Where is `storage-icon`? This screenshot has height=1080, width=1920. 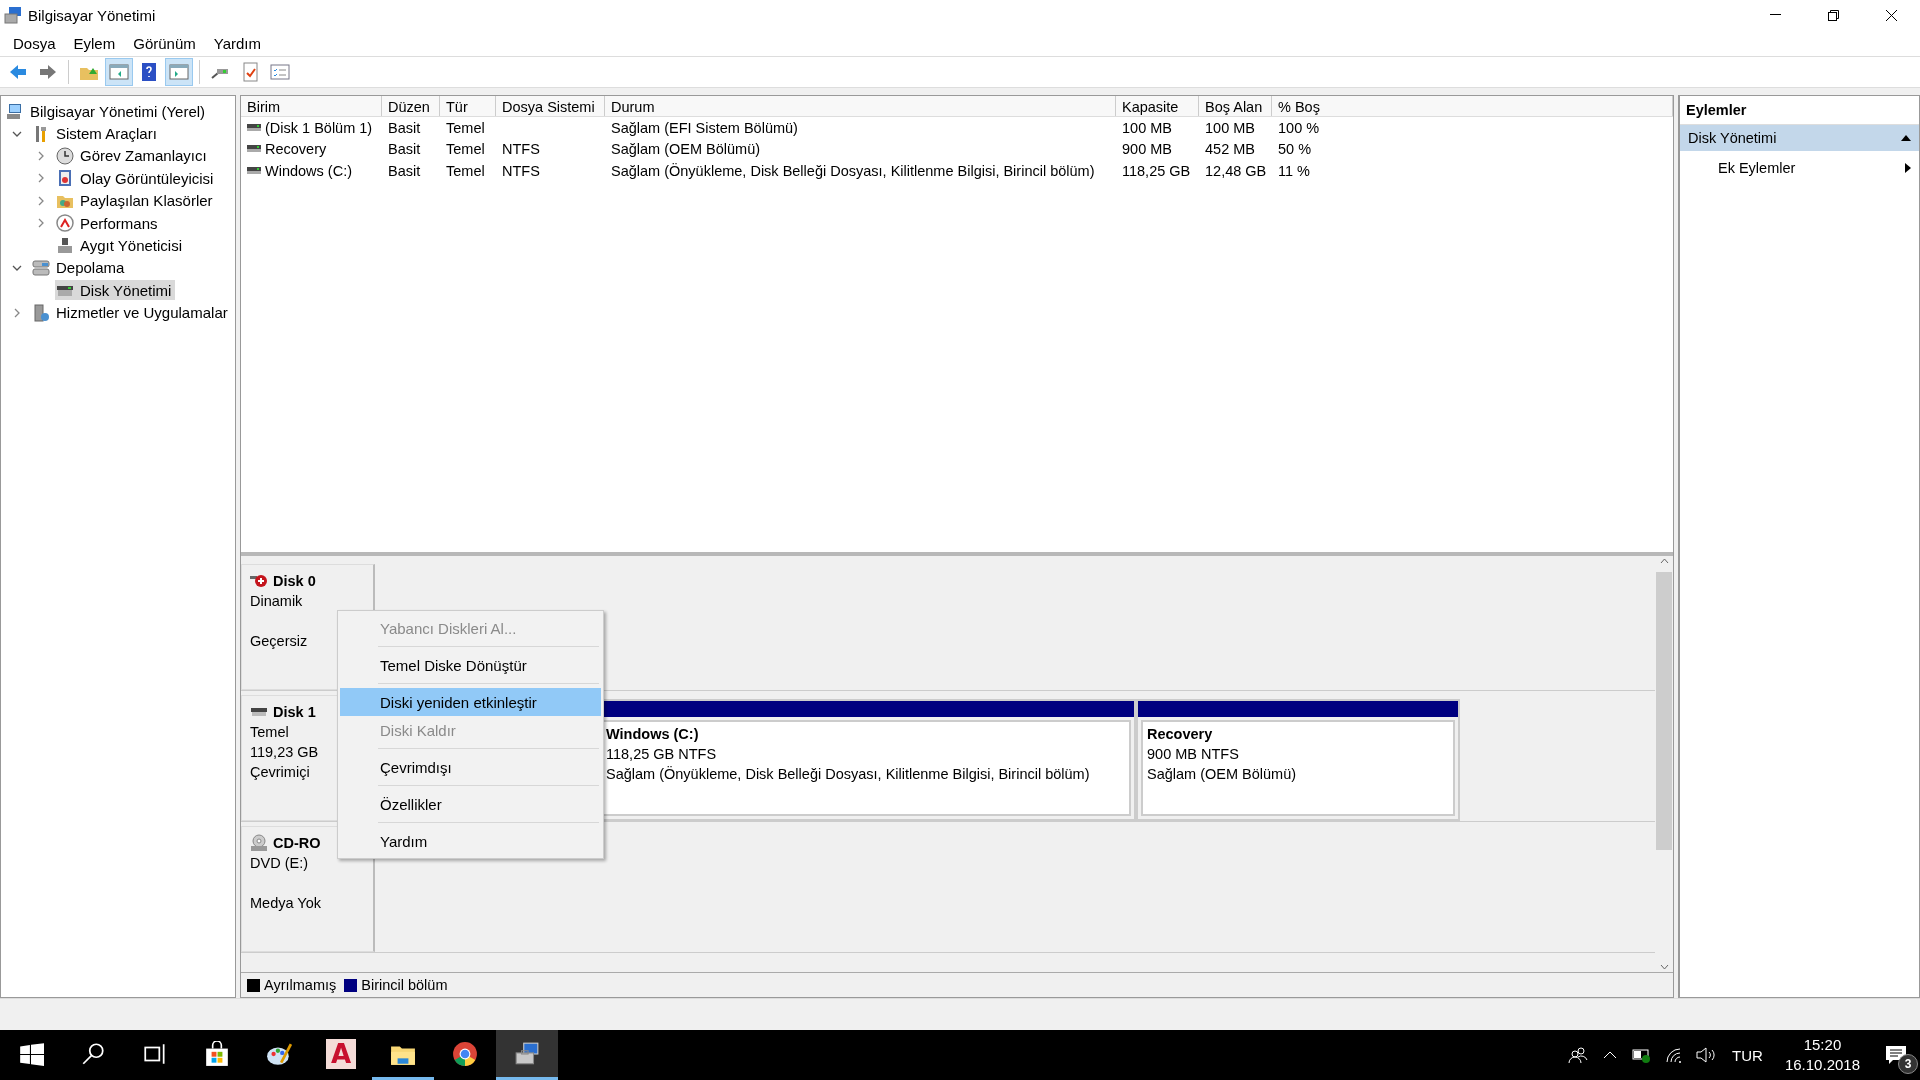
storage-icon is located at coordinates (41, 267).